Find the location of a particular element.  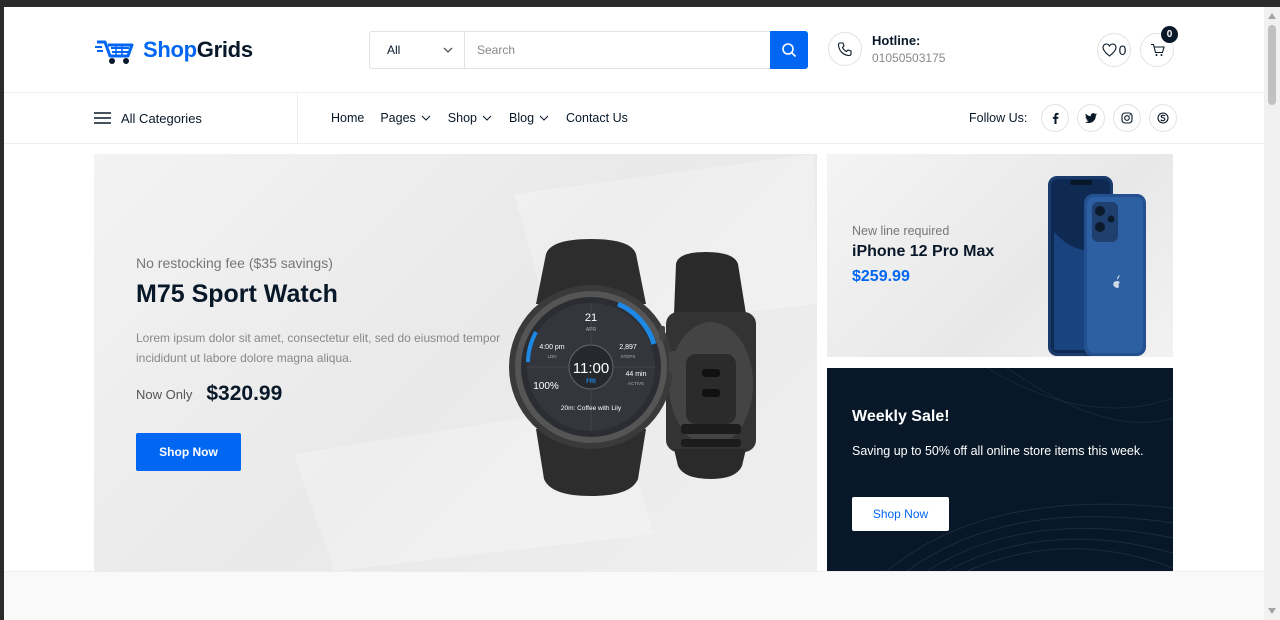

hero-title: M75 Sport Watch is located at coordinates (237, 294).